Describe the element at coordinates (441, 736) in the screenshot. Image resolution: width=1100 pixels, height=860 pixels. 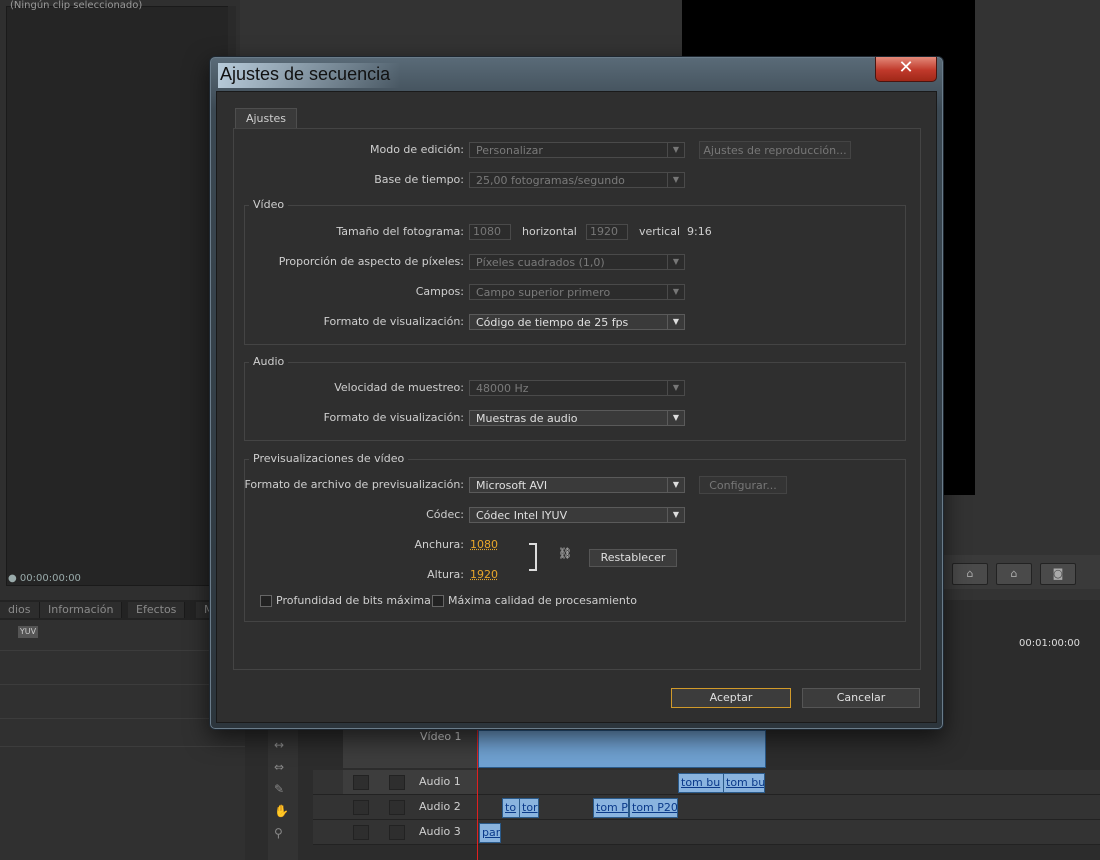
I see `video-track-name: Vídeo 1` at that location.